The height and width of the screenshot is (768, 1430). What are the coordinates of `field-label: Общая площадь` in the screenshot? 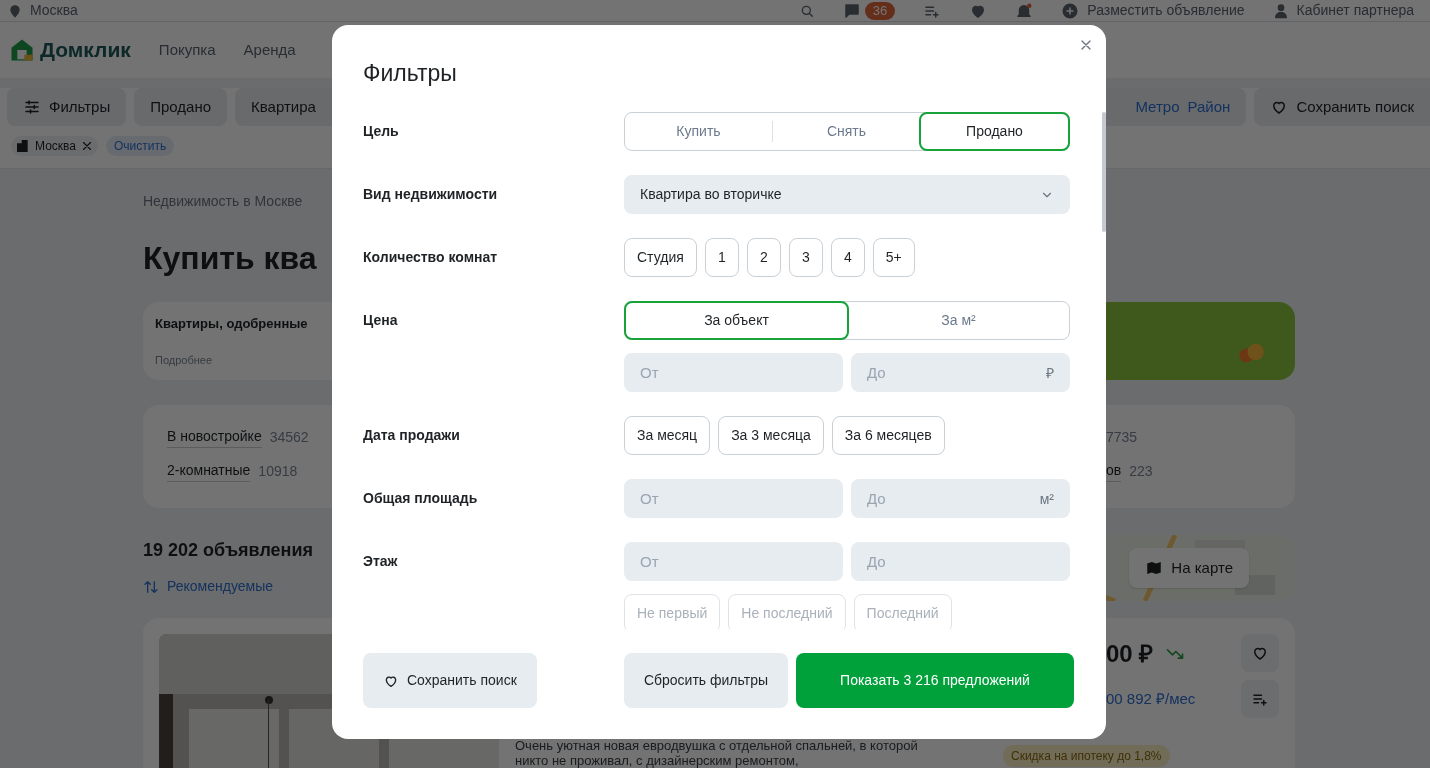 It's located at (421, 498).